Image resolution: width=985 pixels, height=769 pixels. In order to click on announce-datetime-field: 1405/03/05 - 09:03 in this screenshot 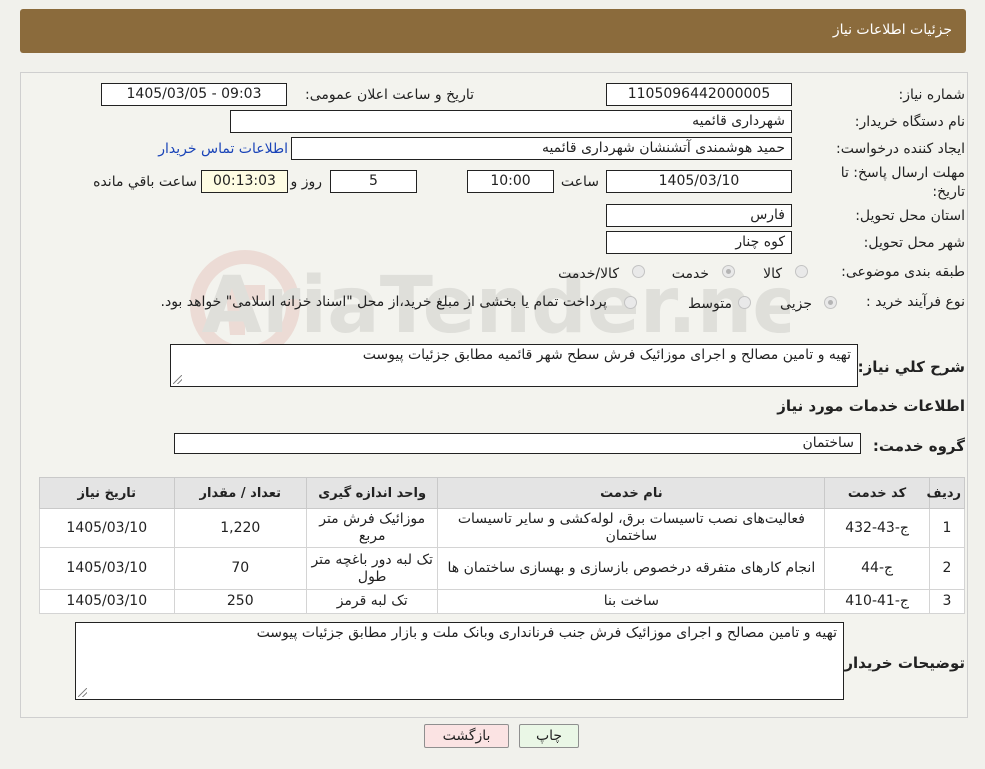, I will do `click(194, 94)`.